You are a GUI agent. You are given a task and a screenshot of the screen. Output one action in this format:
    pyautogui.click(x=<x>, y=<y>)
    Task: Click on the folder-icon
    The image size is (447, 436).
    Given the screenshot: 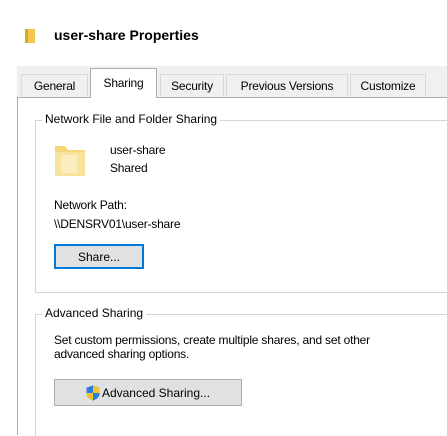 What is the action you would take?
    pyautogui.click(x=30, y=36)
    